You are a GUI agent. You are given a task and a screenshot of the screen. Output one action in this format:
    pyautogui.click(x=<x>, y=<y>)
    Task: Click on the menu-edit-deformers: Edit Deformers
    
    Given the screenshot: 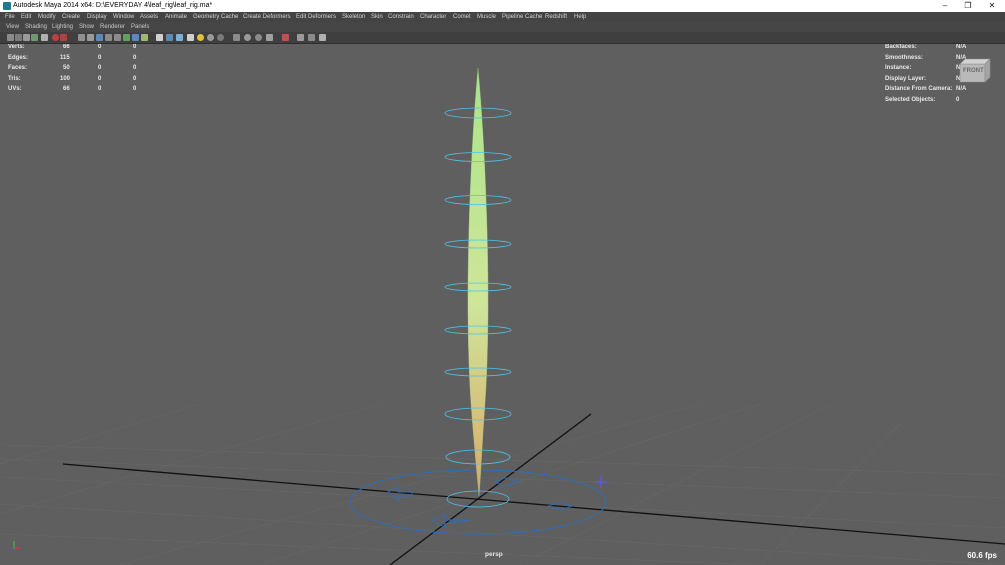 What is the action you would take?
    pyautogui.click(x=316, y=17)
    